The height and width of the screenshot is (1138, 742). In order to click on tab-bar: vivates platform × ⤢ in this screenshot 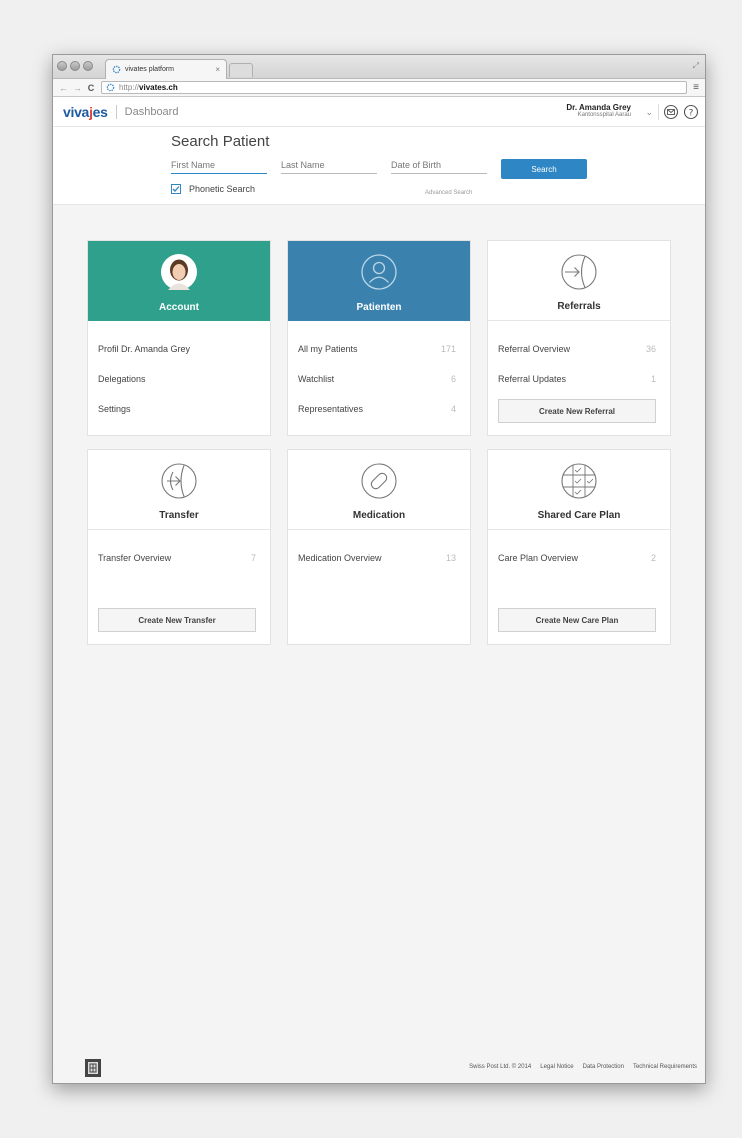, I will do `click(379, 67)`.